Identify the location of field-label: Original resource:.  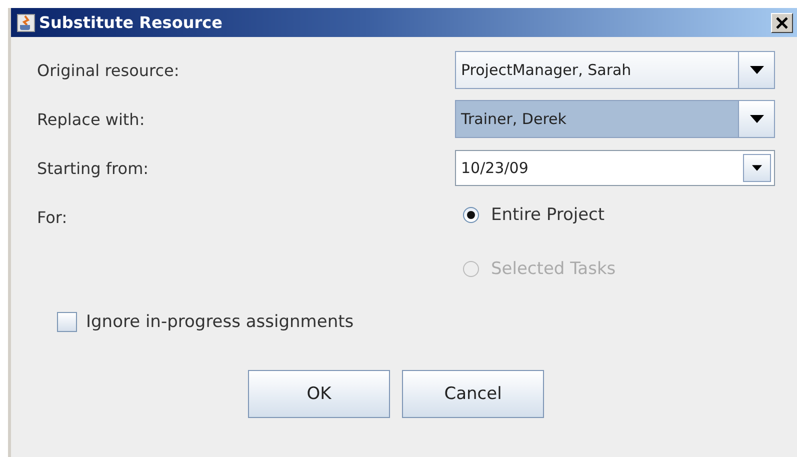
(108, 70).